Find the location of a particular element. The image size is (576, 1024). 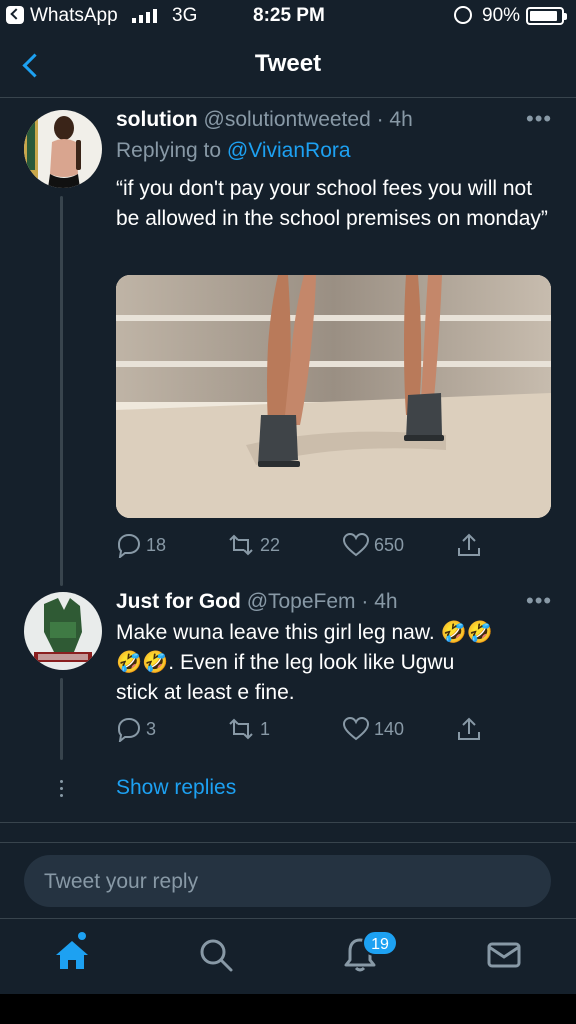

like-count: 650 is located at coordinates (389, 544).